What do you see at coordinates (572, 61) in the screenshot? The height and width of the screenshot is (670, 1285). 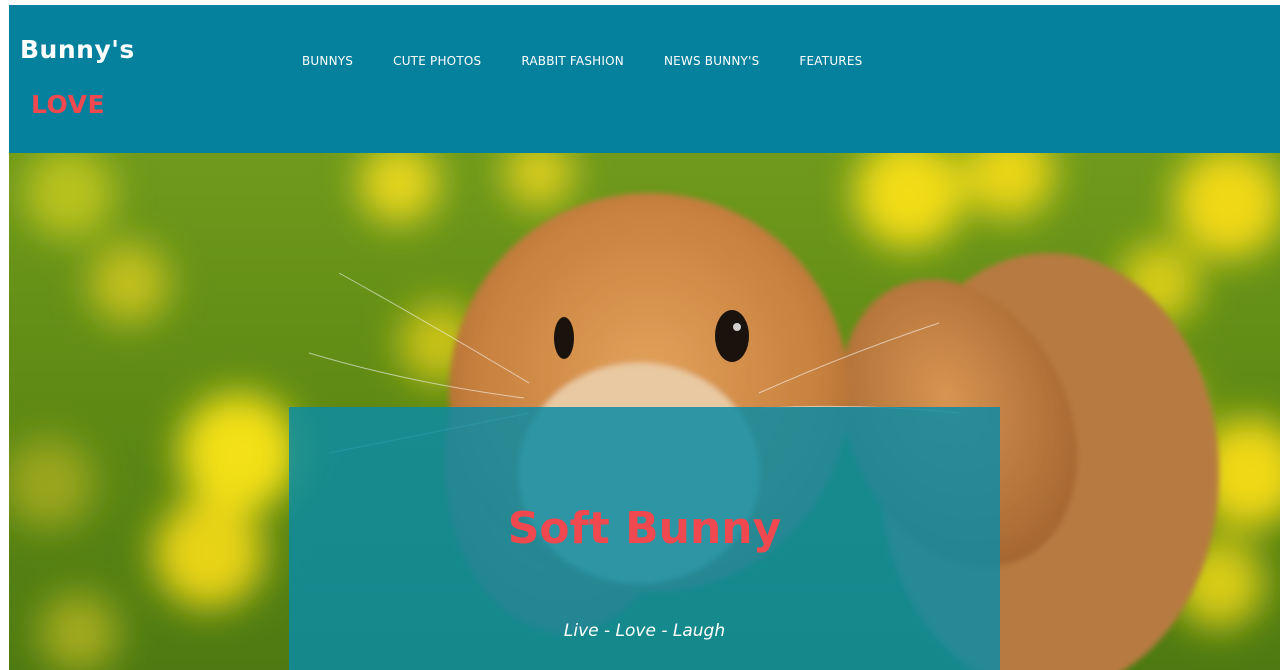 I see `nav-link-rabbit-fashion: RABBIT FASHION` at bounding box center [572, 61].